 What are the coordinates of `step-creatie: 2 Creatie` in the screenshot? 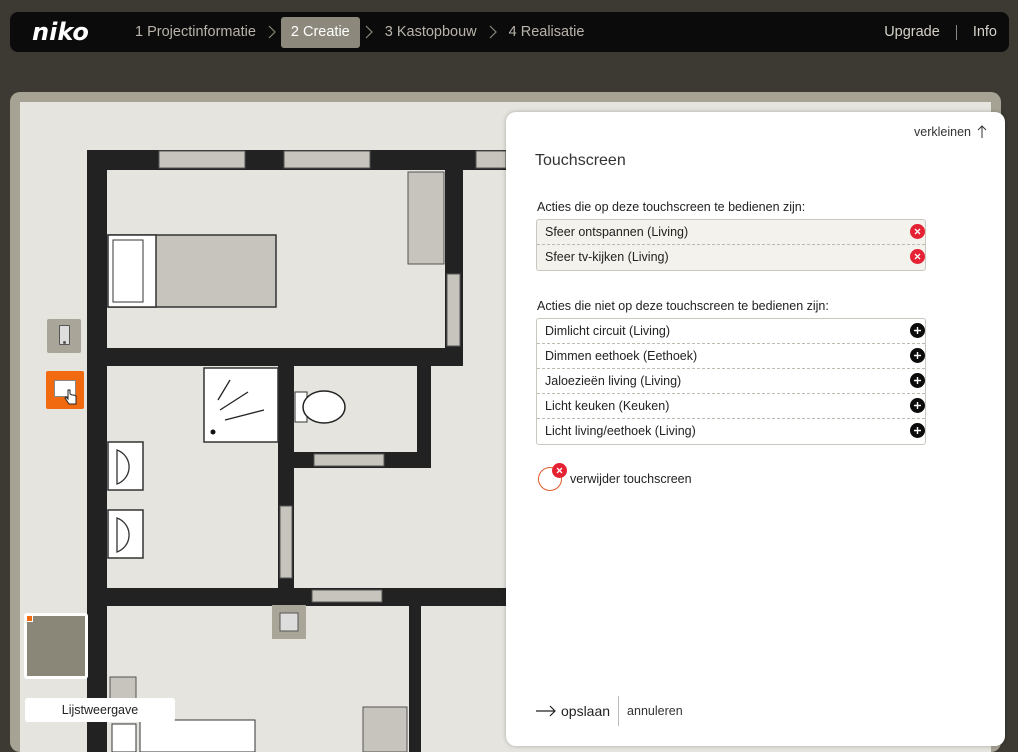 It's located at (320, 32).